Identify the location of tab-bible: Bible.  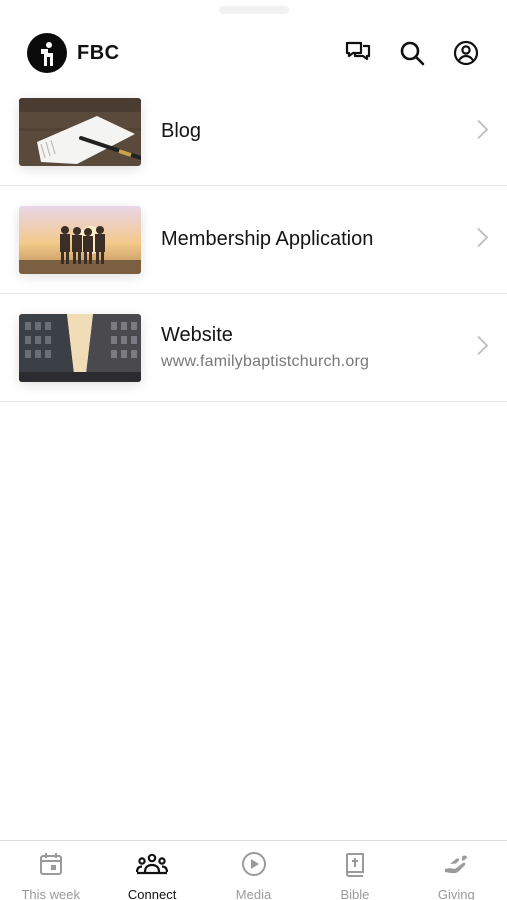
(354, 870).